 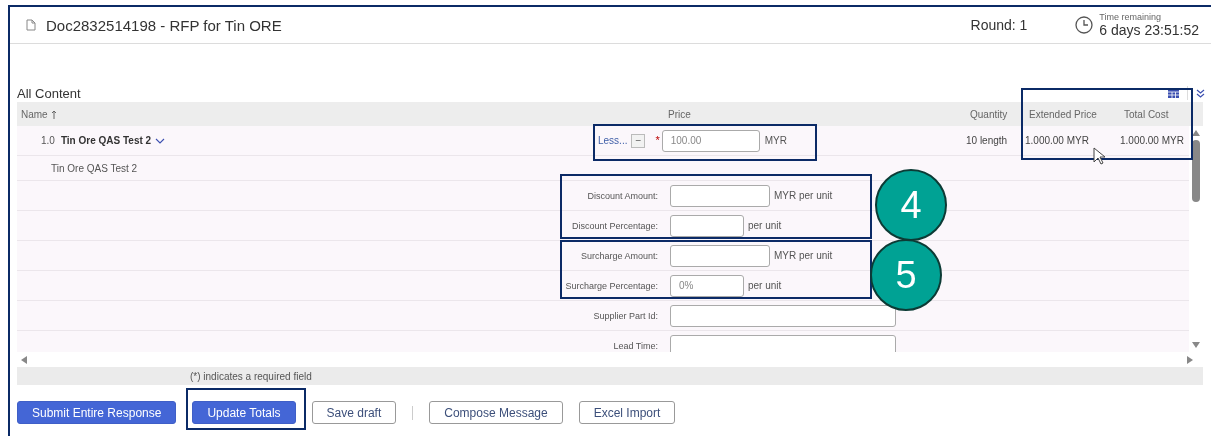 I want to click on action-button: Save draft, so click(x=354, y=412).